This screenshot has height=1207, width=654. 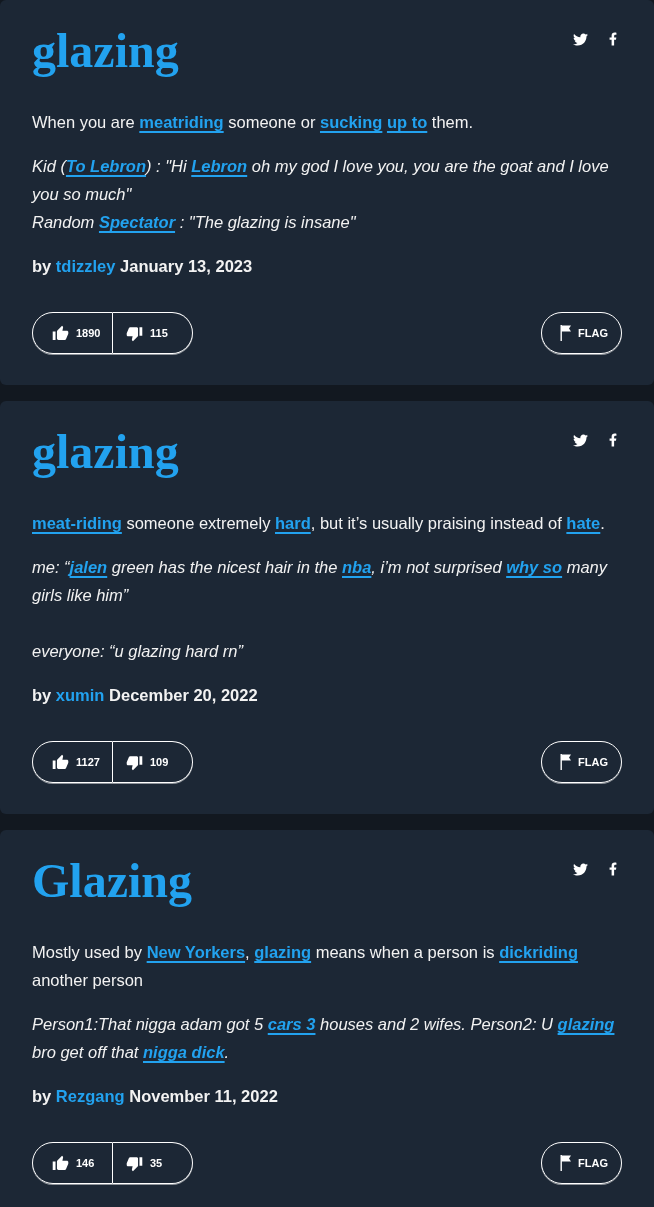 What do you see at coordinates (319, 523) in the screenshot?
I see `definition-text: meat-riding someone extremely hard, but it’s usually praising instead of hate.` at bounding box center [319, 523].